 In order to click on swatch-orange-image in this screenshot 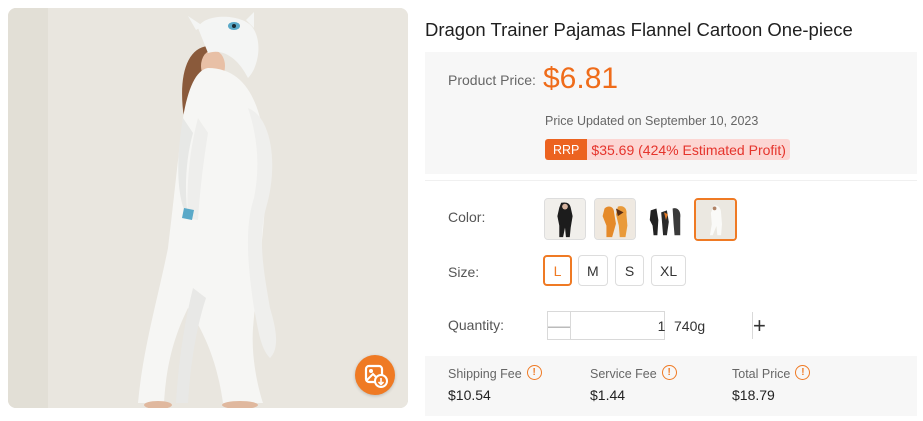, I will do `click(615, 219)`.